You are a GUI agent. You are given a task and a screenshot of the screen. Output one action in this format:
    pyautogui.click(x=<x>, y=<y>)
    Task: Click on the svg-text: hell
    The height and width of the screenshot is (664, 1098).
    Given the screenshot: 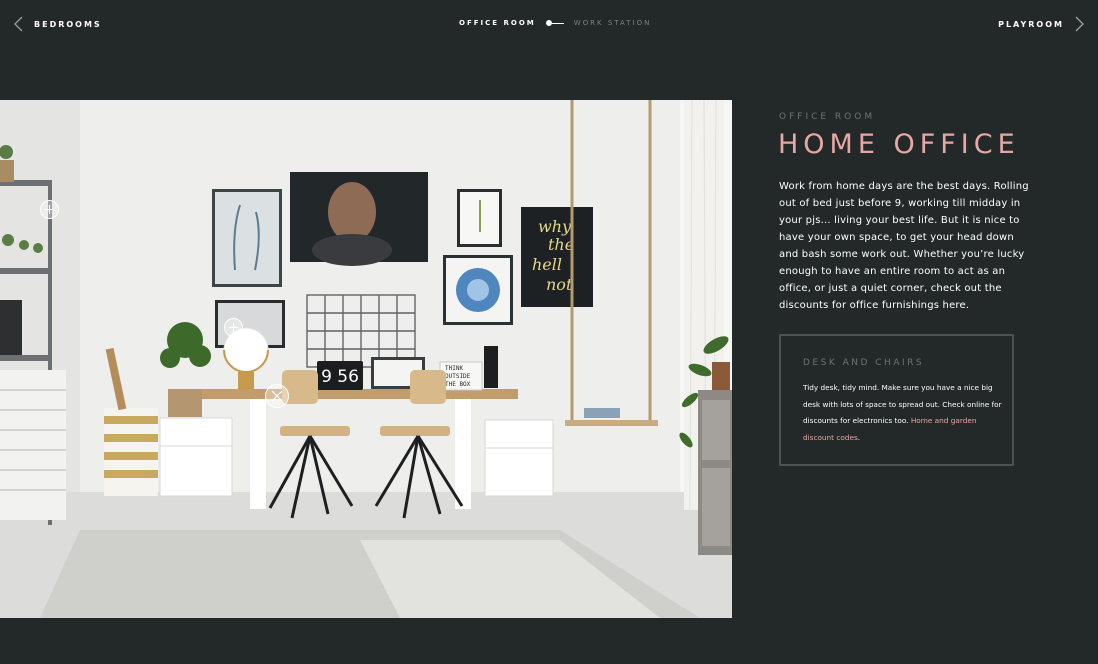 What is the action you would take?
    pyautogui.click(x=547, y=264)
    